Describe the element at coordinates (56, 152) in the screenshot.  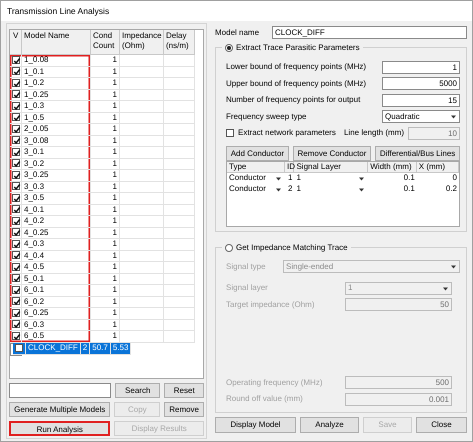
I see `table-cell: 3_0.1` at that location.